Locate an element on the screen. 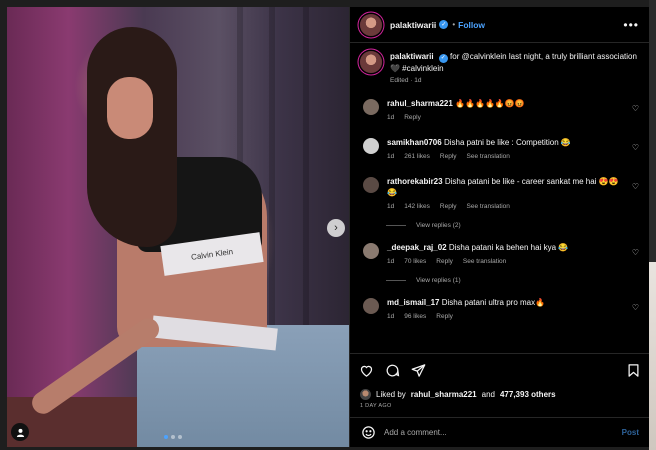  view-replies-label: View replies (2) is located at coordinates (438, 225).